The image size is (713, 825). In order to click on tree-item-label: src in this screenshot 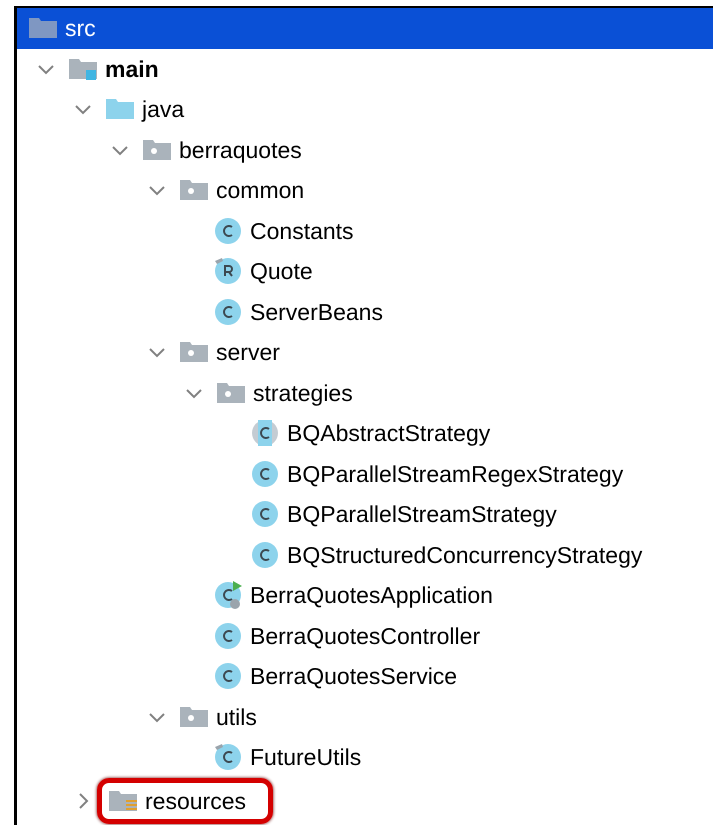, I will do `click(80, 28)`.